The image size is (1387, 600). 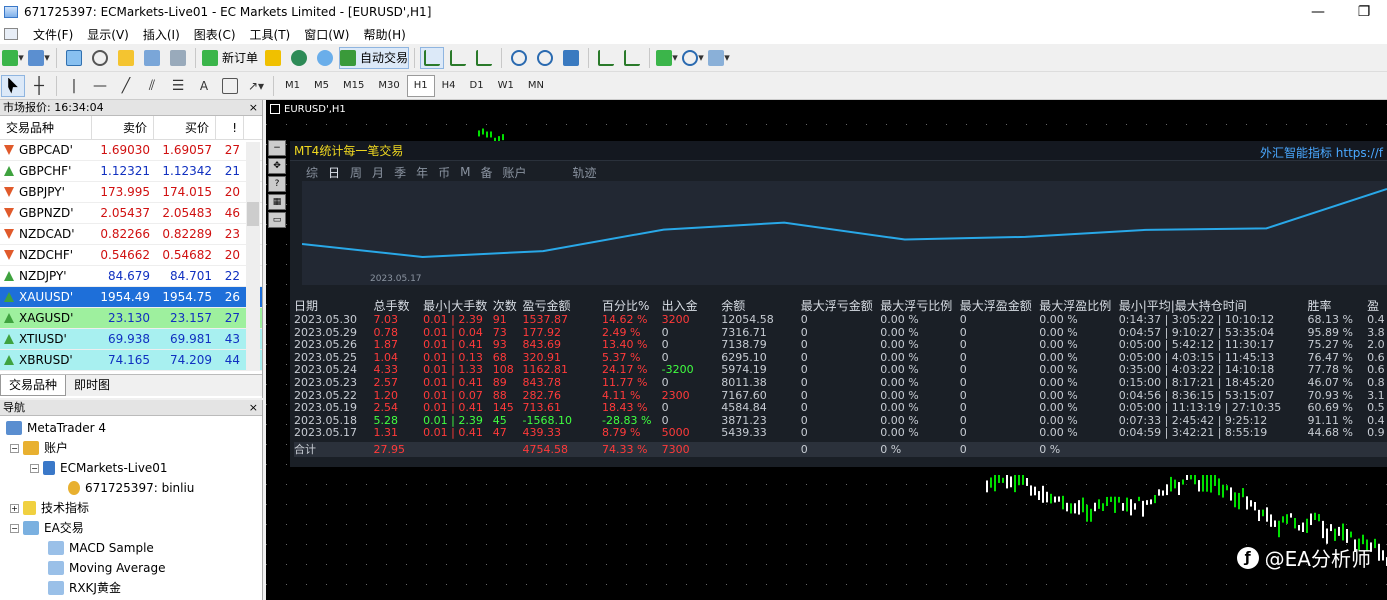 I want to click on stats-column-header: 盈亏金额, so click(x=562, y=306).